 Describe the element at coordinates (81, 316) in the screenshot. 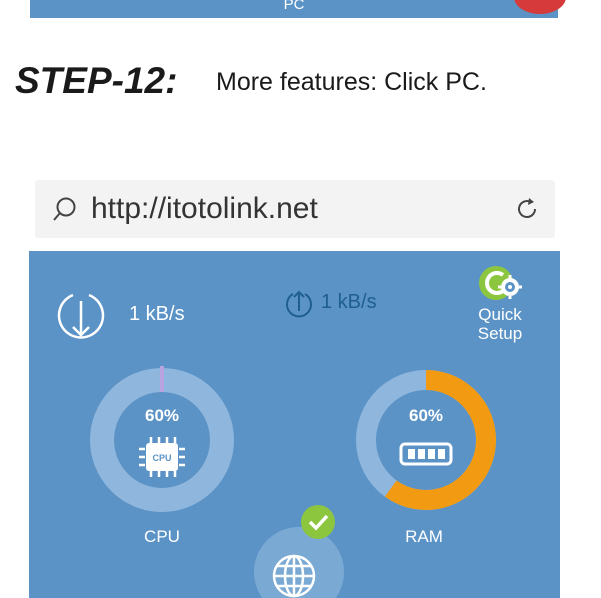

I see `download-icon` at that location.